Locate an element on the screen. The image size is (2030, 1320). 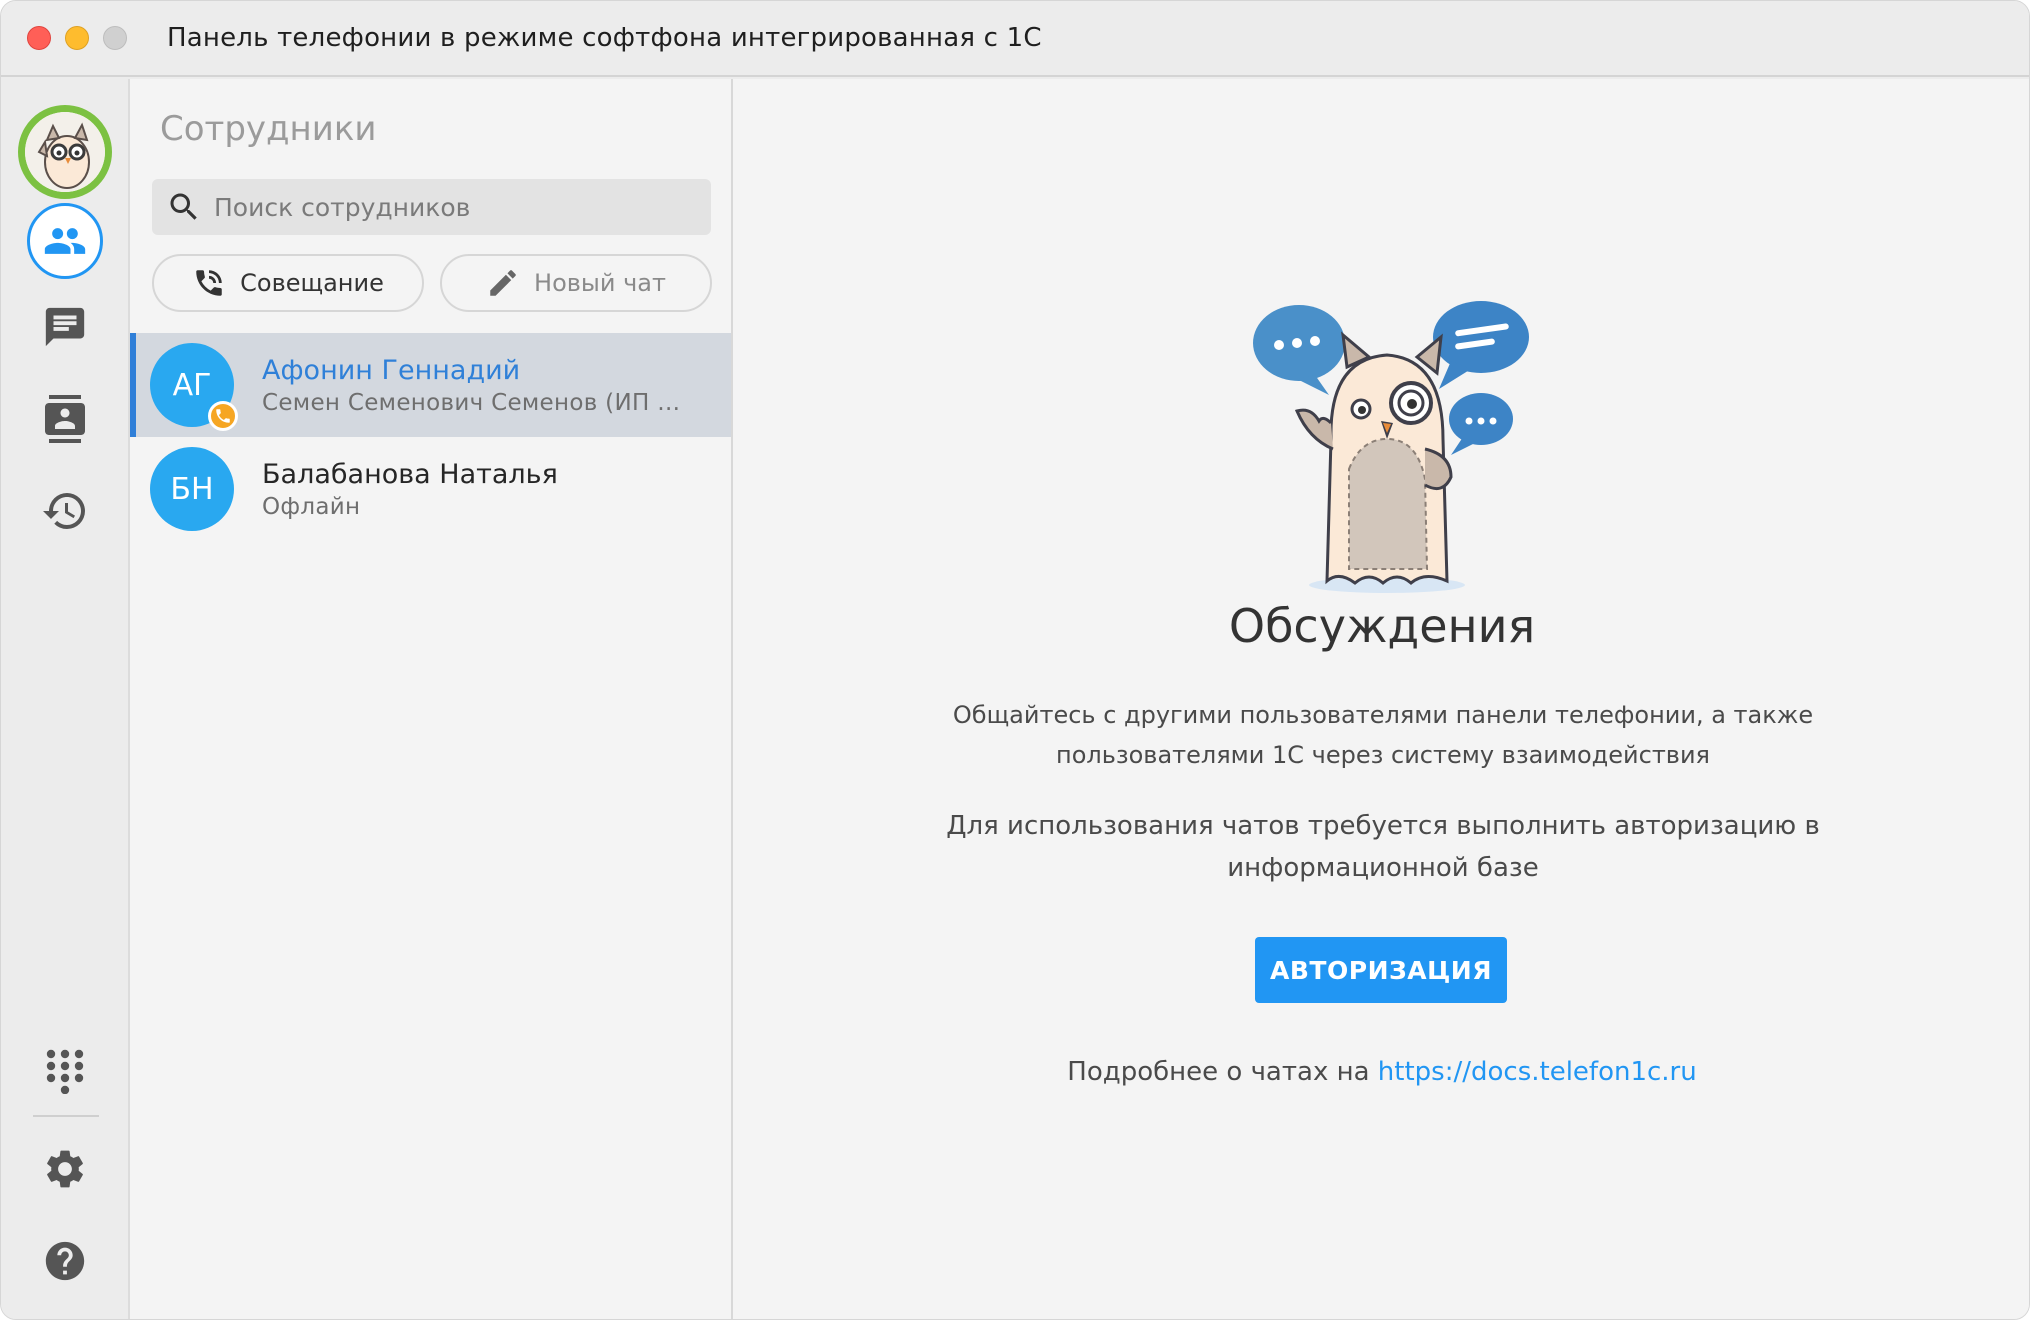
new-chat-button: Новый чат is located at coordinates (576, 283).